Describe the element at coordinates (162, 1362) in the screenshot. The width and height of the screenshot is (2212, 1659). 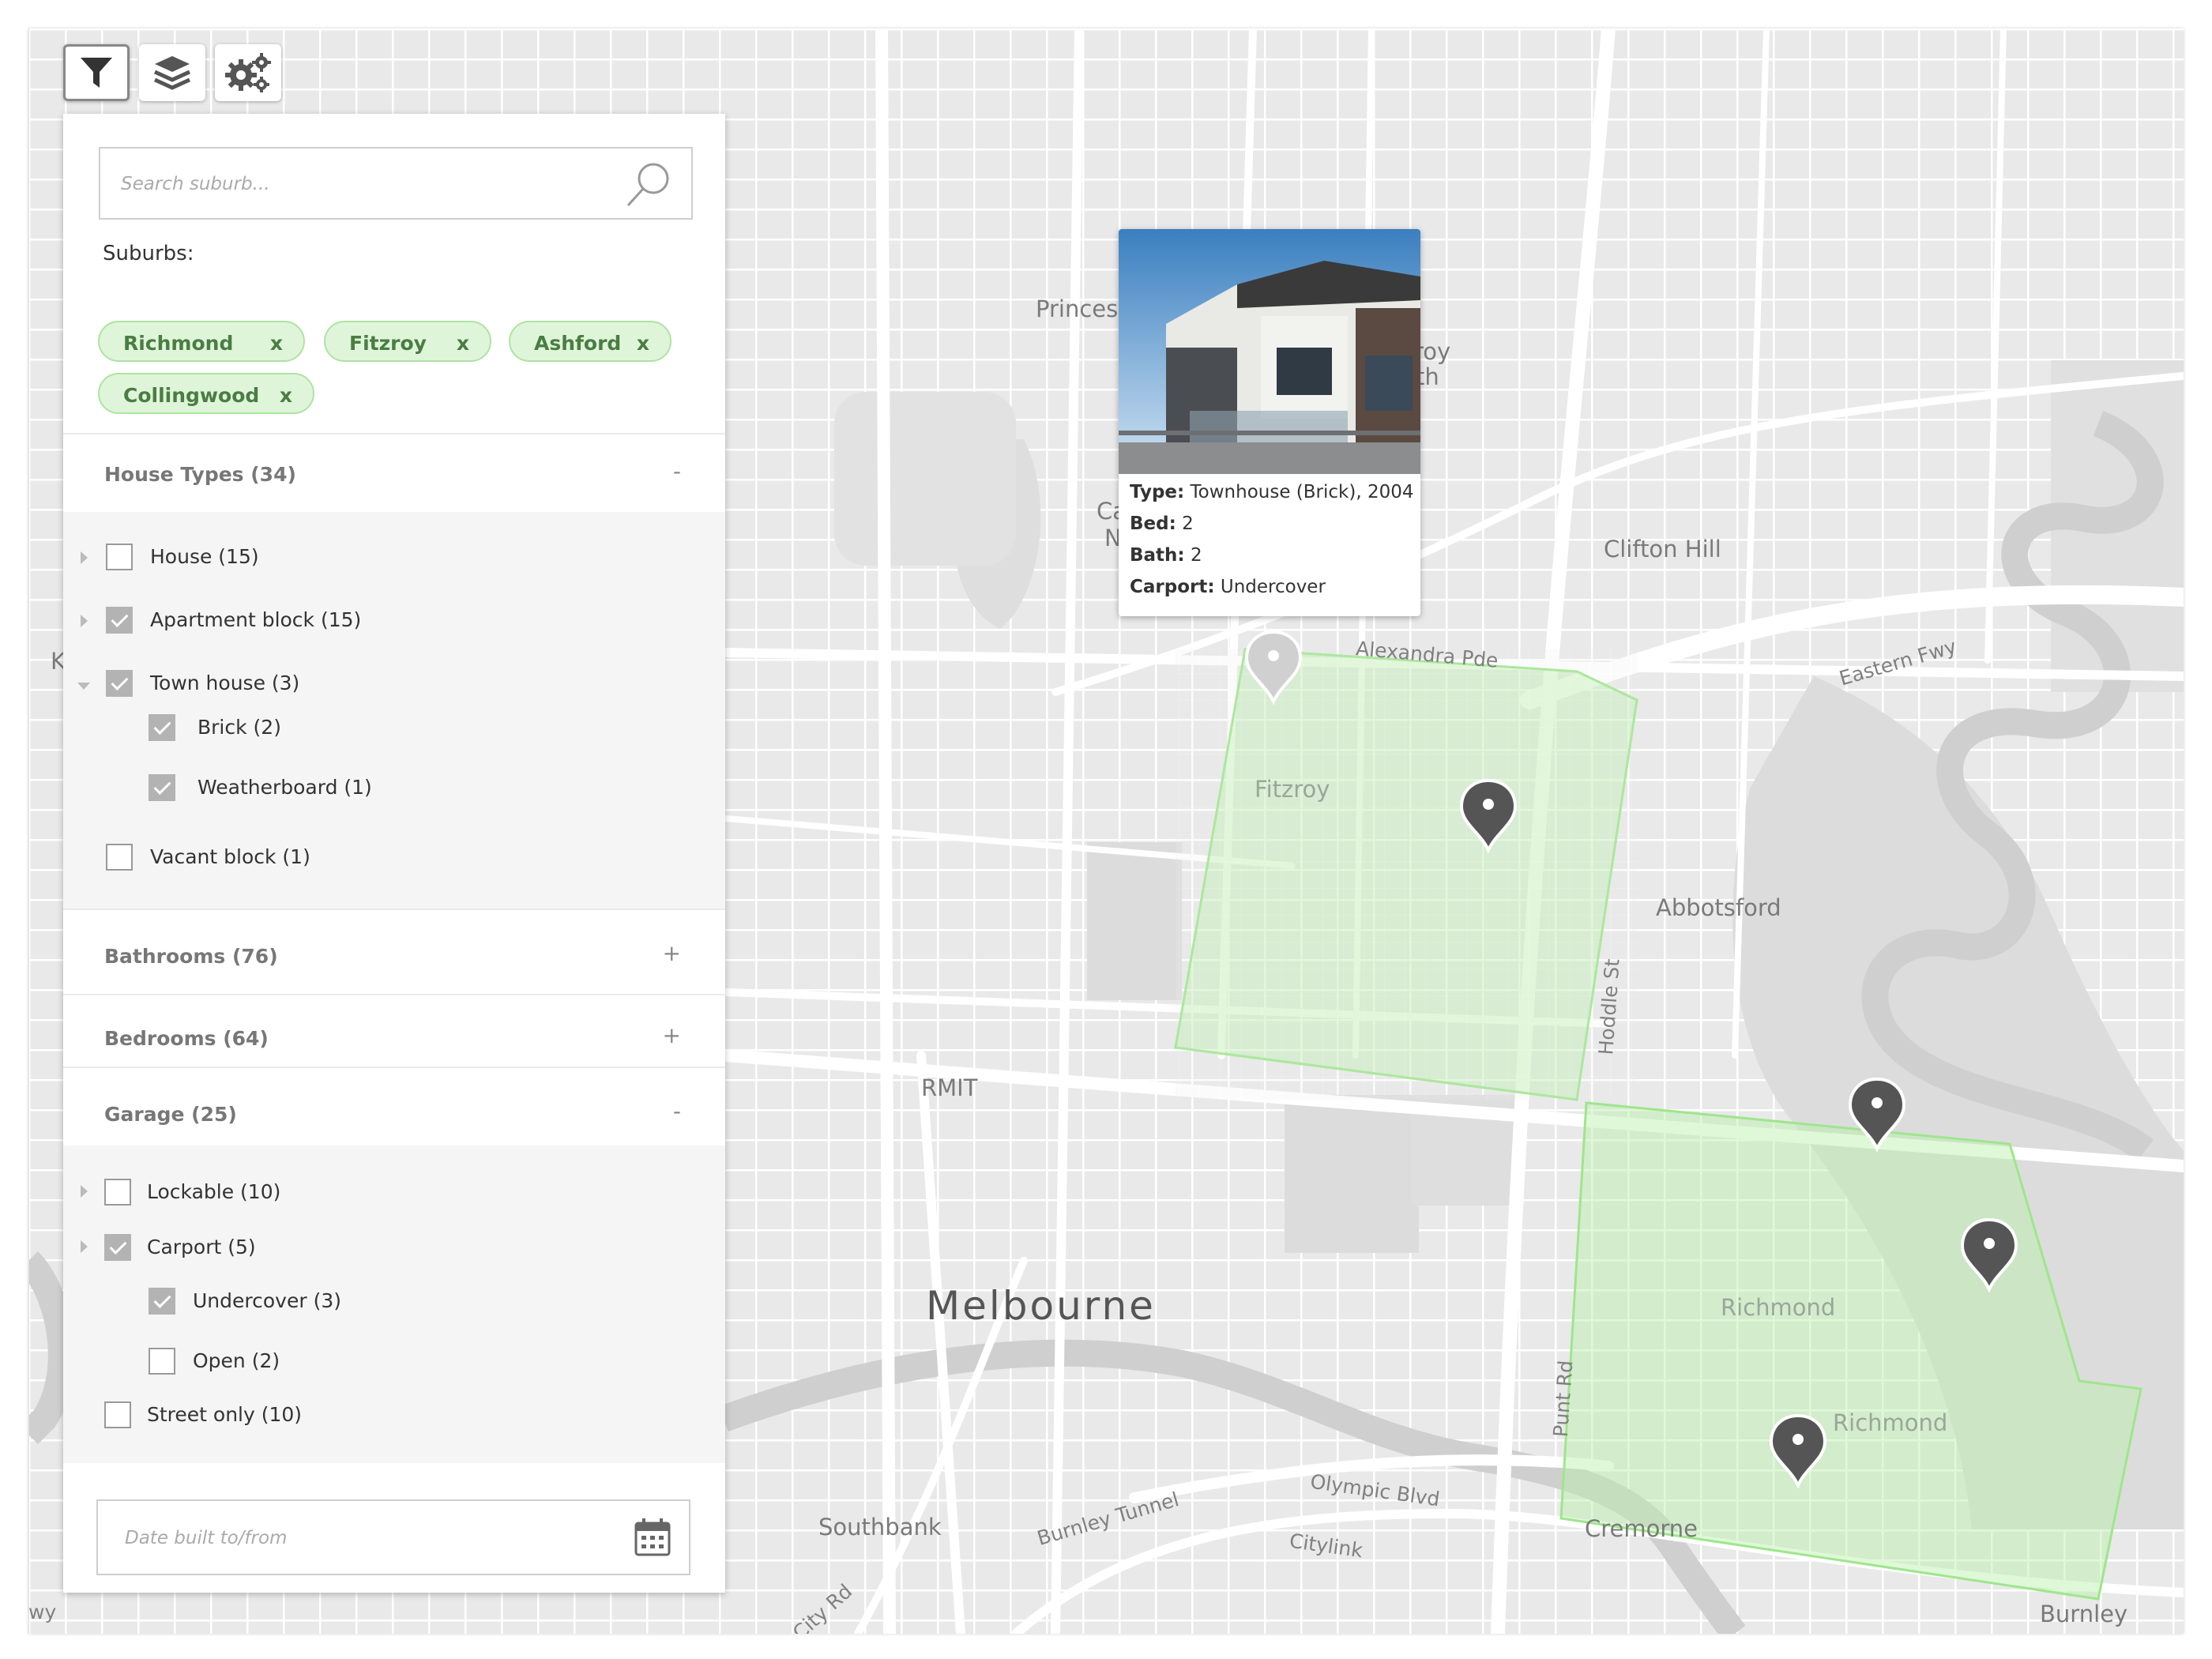
I see `checkbox-open` at that location.